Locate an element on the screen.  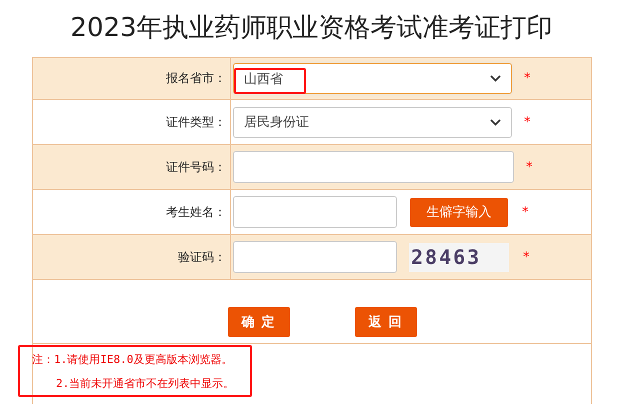
field-label: 考生姓名： is located at coordinates (196, 212).